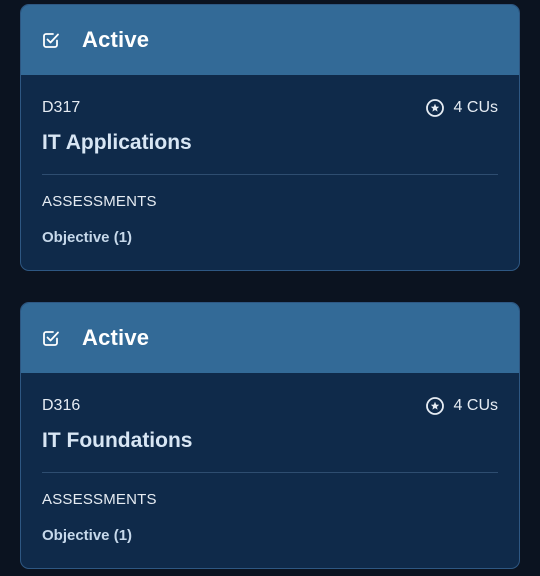  Describe the element at coordinates (270, 108) in the screenshot. I see `meta-row: D317 4 CUs` at that location.